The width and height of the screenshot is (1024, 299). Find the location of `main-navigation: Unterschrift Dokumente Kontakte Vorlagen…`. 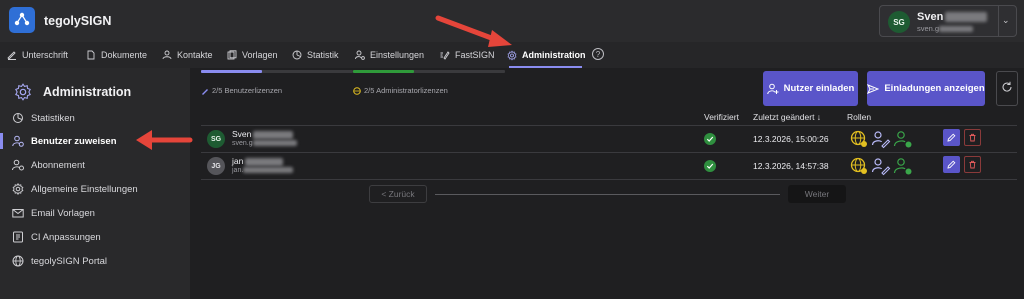

main-navigation: Unterschrift Dokumente Kontakte Vorlagen… is located at coordinates (512, 55).